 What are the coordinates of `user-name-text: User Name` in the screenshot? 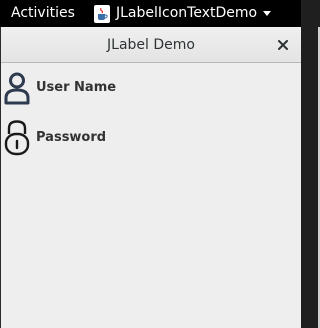 It's located at (76, 87).